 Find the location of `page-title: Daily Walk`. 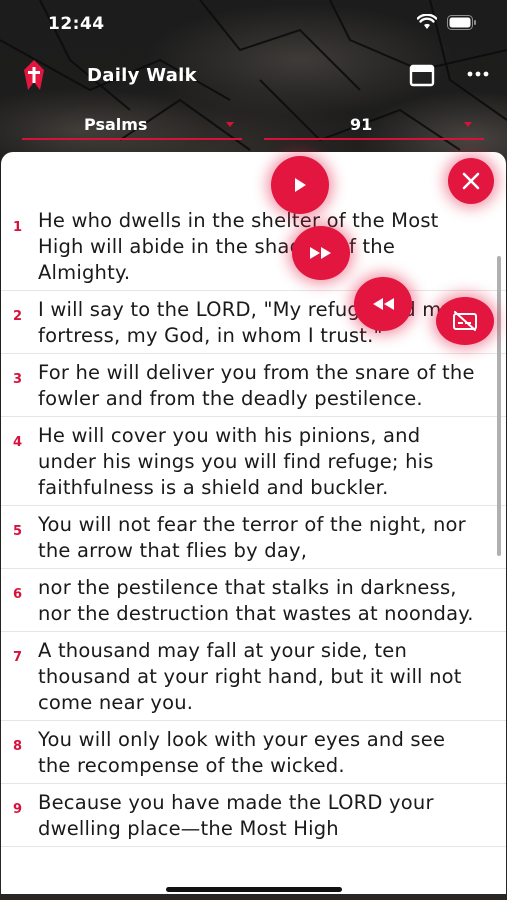

page-title: Daily Walk is located at coordinates (142, 75).